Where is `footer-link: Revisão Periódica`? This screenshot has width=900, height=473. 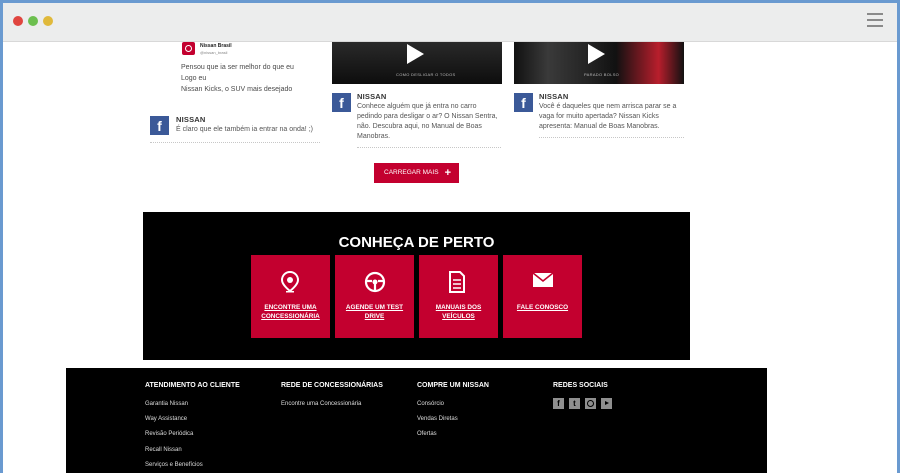
footer-link: Revisão Periódica is located at coordinates (169, 434).